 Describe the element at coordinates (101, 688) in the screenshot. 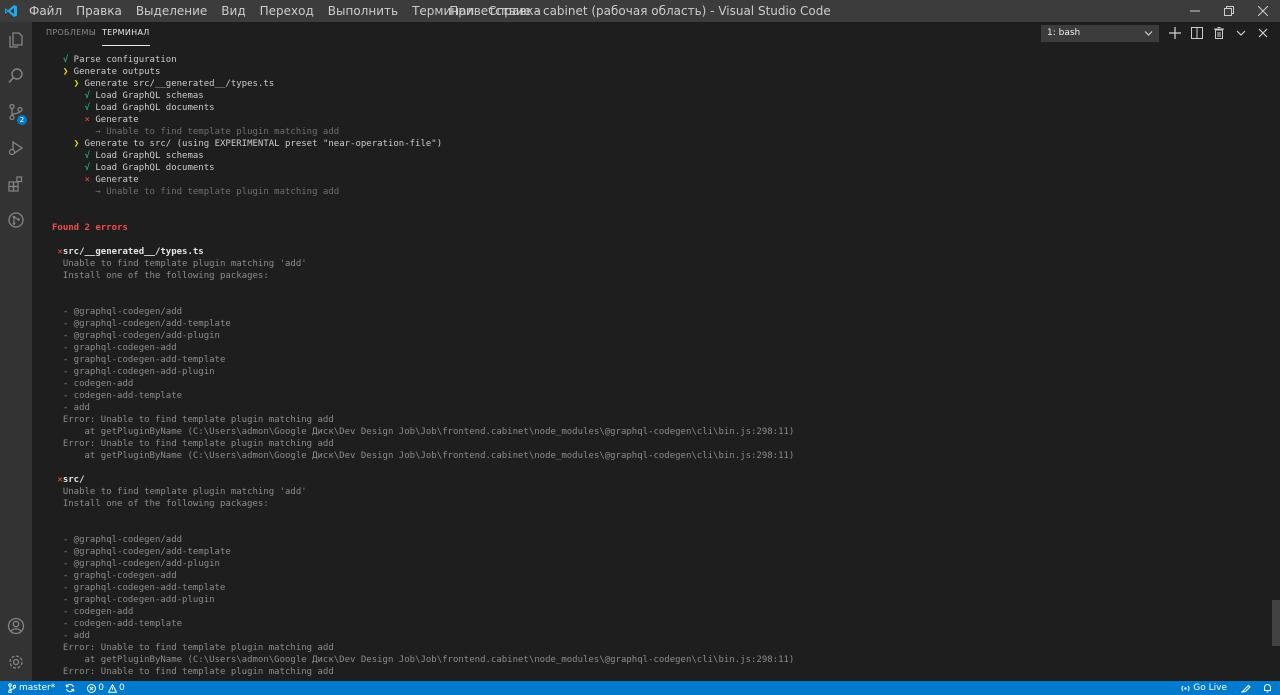

I see `error-count: 0` at that location.